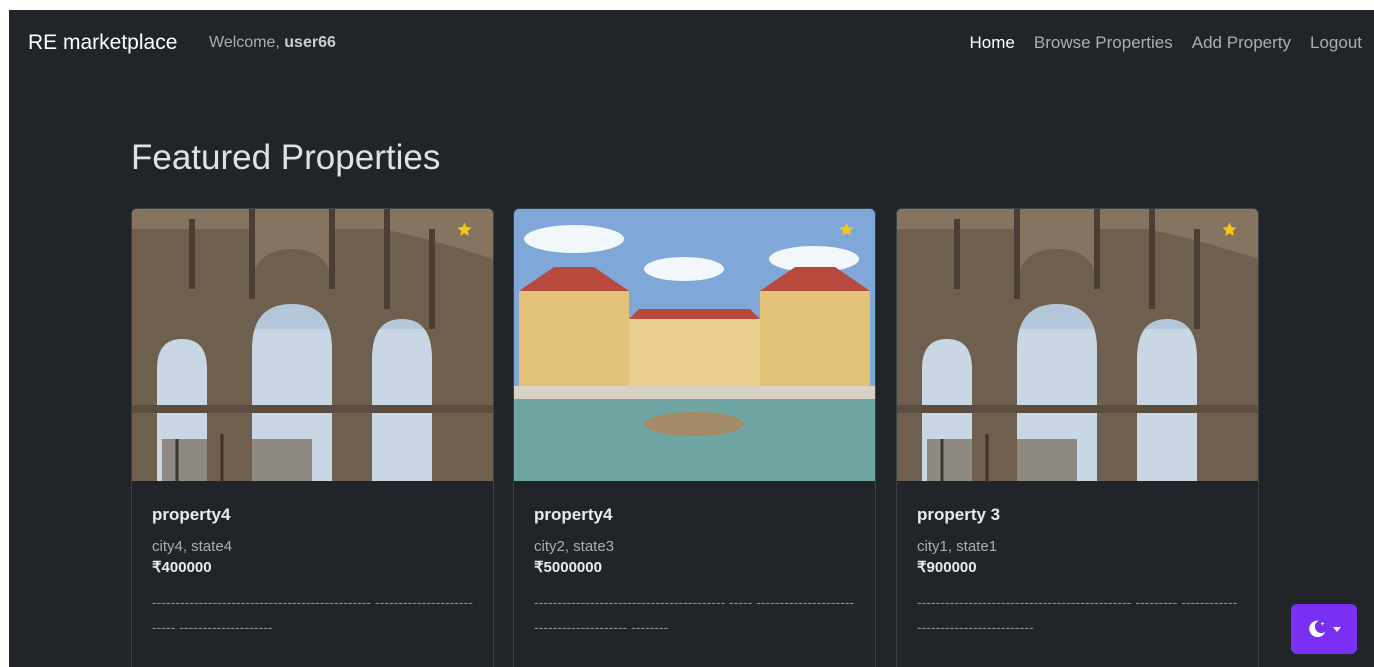 The image size is (1374, 667). What do you see at coordinates (947, 567) in the screenshot?
I see `property-price: ₹900000` at bounding box center [947, 567].